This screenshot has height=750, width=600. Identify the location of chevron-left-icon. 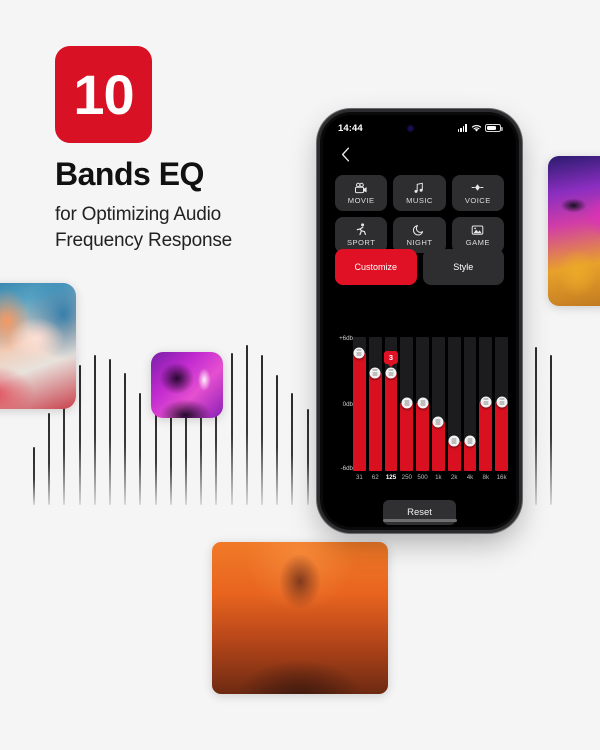
(345, 154).